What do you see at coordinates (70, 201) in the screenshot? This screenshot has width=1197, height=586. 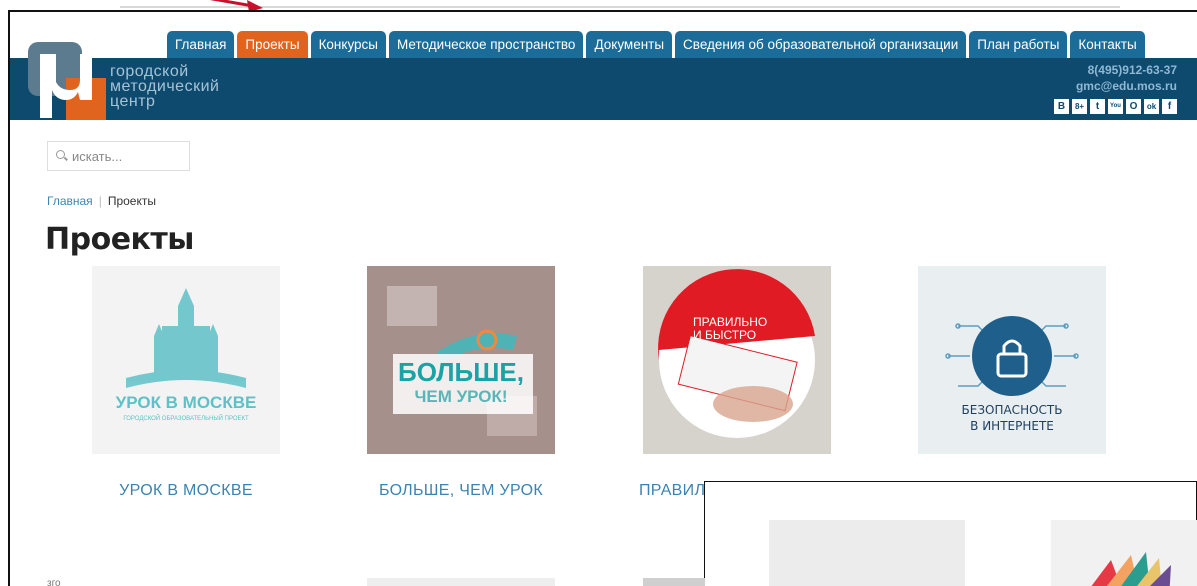 I see `breadcrumb-home: Главная` at bounding box center [70, 201].